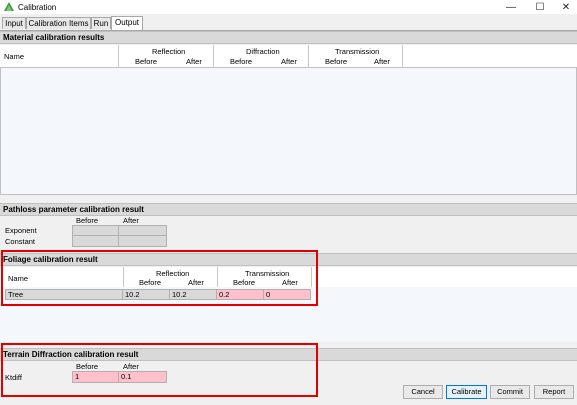 This screenshot has height=405, width=577. Describe the element at coordinates (288, 7) in the screenshot. I see `title-bar: Calibration — ☐ ✕` at that location.